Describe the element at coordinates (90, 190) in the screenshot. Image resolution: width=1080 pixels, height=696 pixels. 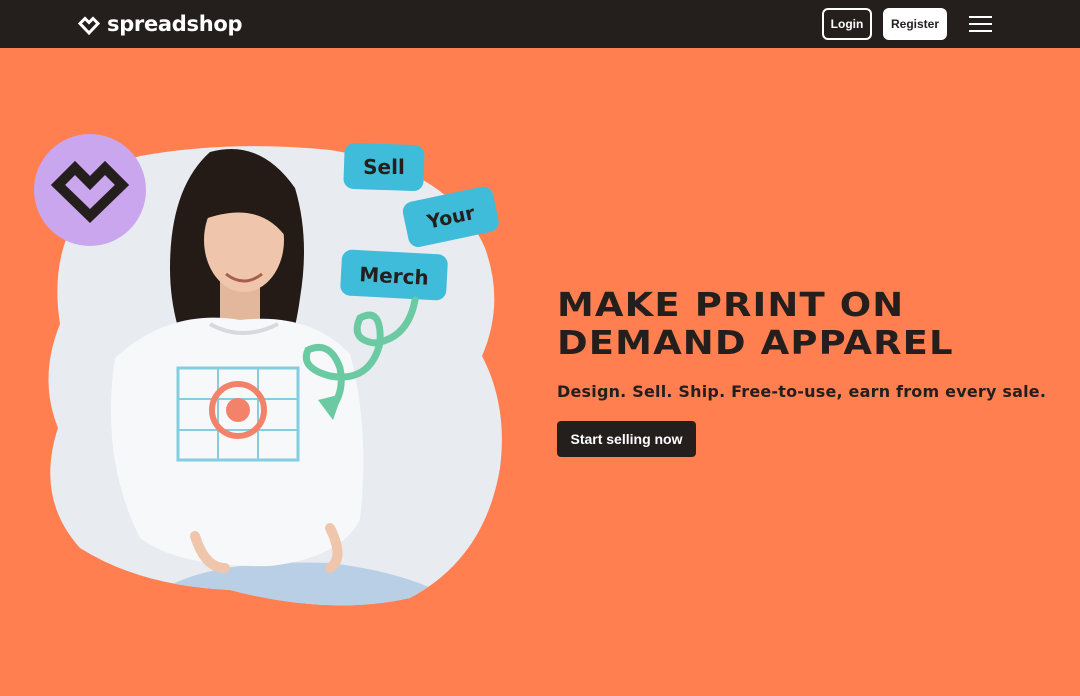
I see `purple-heart-badge` at that location.